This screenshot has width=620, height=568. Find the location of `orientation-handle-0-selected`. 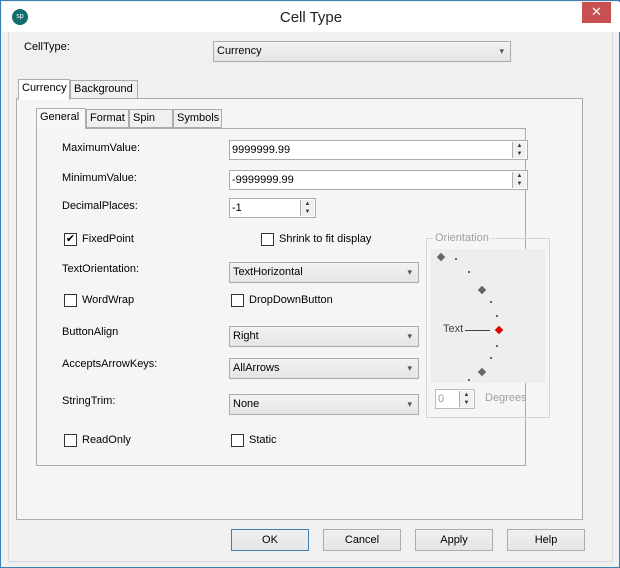

orientation-handle-0-selected is located at coordinates (499, 330).